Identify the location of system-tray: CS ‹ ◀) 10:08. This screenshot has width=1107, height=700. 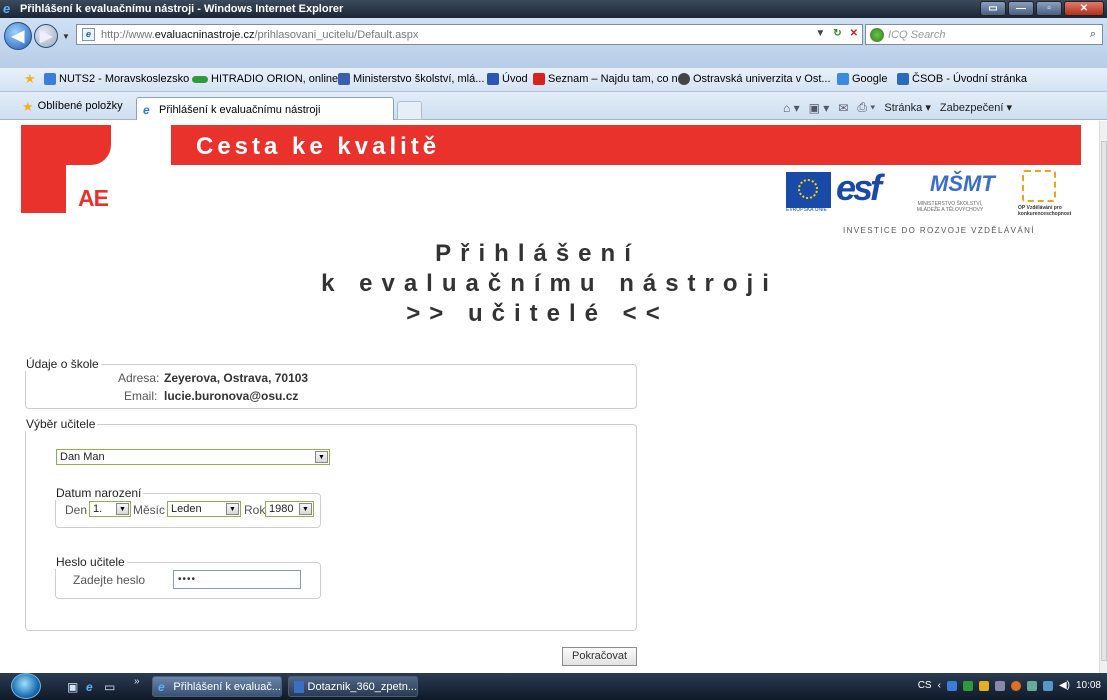
(1009, 685).